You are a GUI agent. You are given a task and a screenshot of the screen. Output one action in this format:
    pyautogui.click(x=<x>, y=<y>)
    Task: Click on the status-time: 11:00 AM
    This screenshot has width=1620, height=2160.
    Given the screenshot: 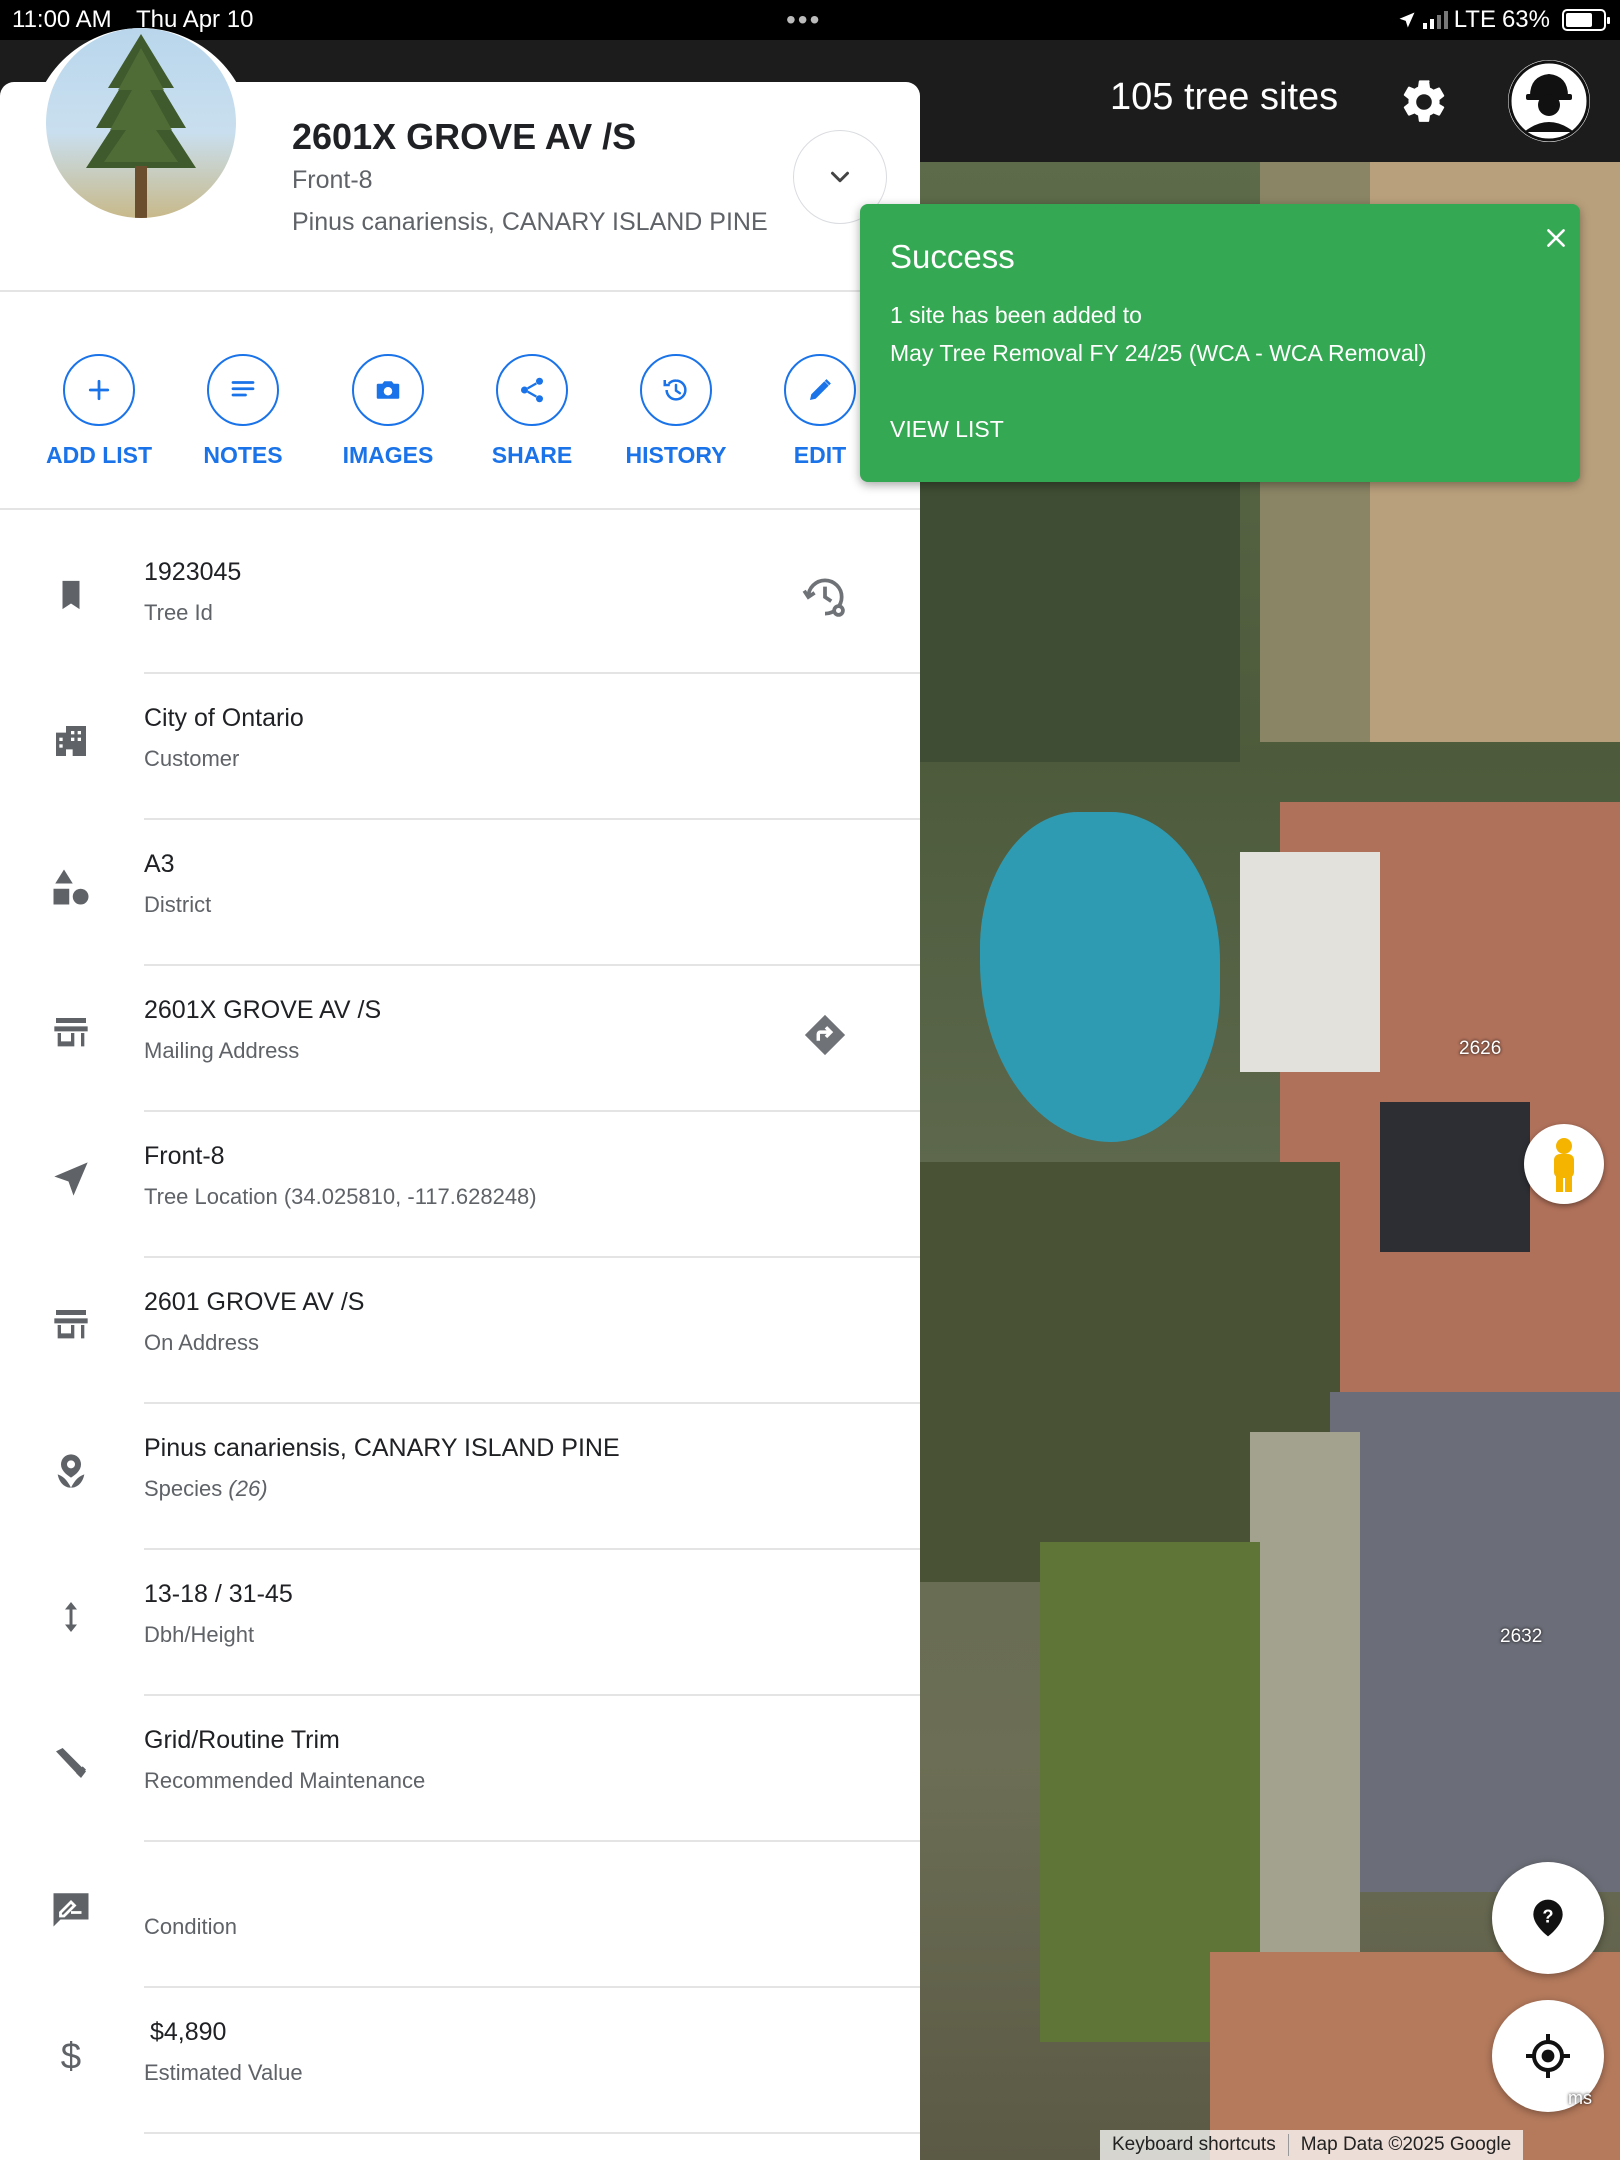 What is the action you would take?
    pyautogui.click(x=62, y=19)
    